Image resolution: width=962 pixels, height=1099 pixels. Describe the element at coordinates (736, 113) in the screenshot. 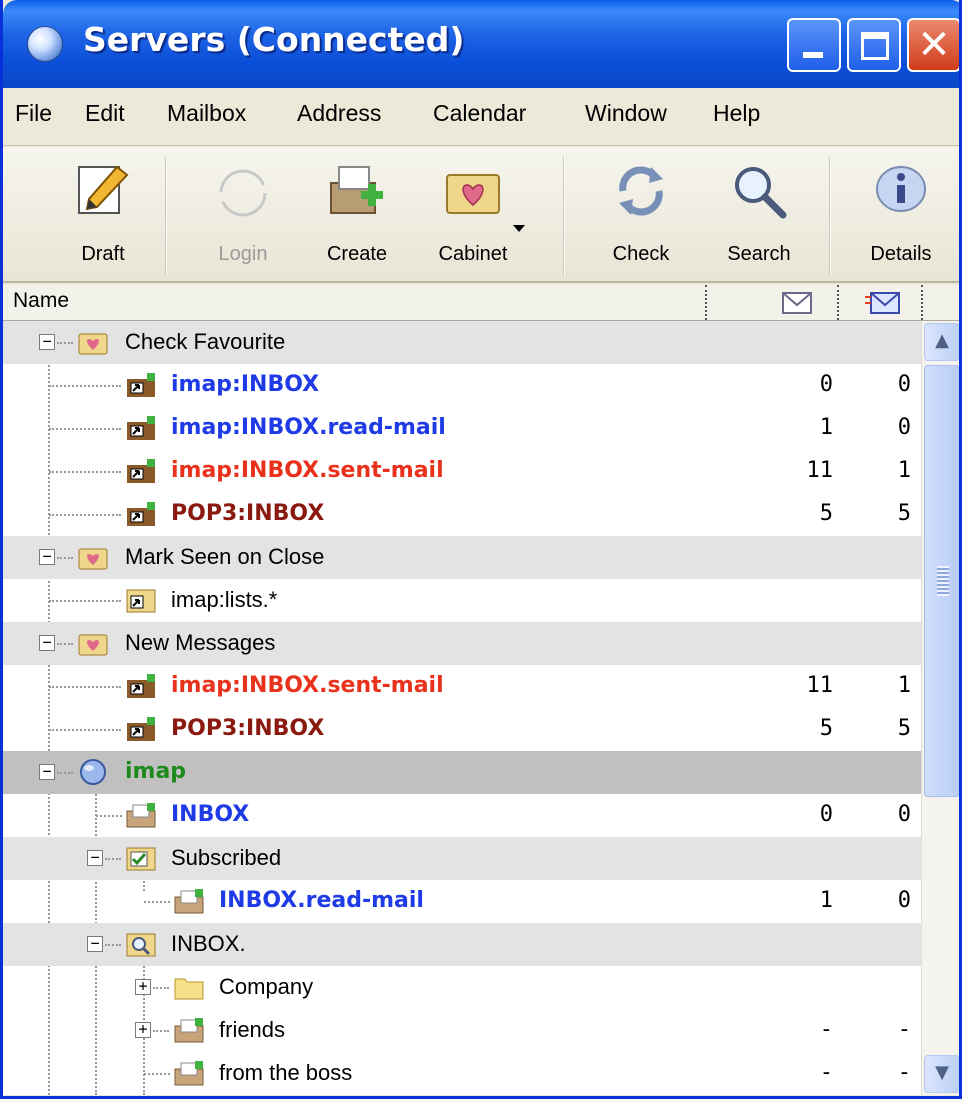

I see `menu-help: Help` at that location.